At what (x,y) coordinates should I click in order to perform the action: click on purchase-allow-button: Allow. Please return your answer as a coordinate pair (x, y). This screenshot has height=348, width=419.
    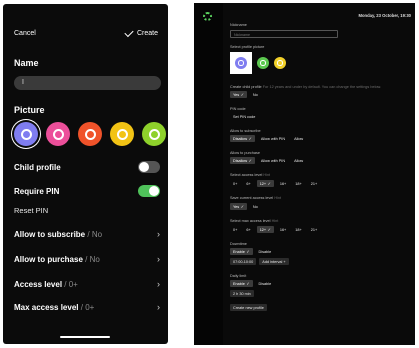
    Looking at the image, I should click on (298, 160).